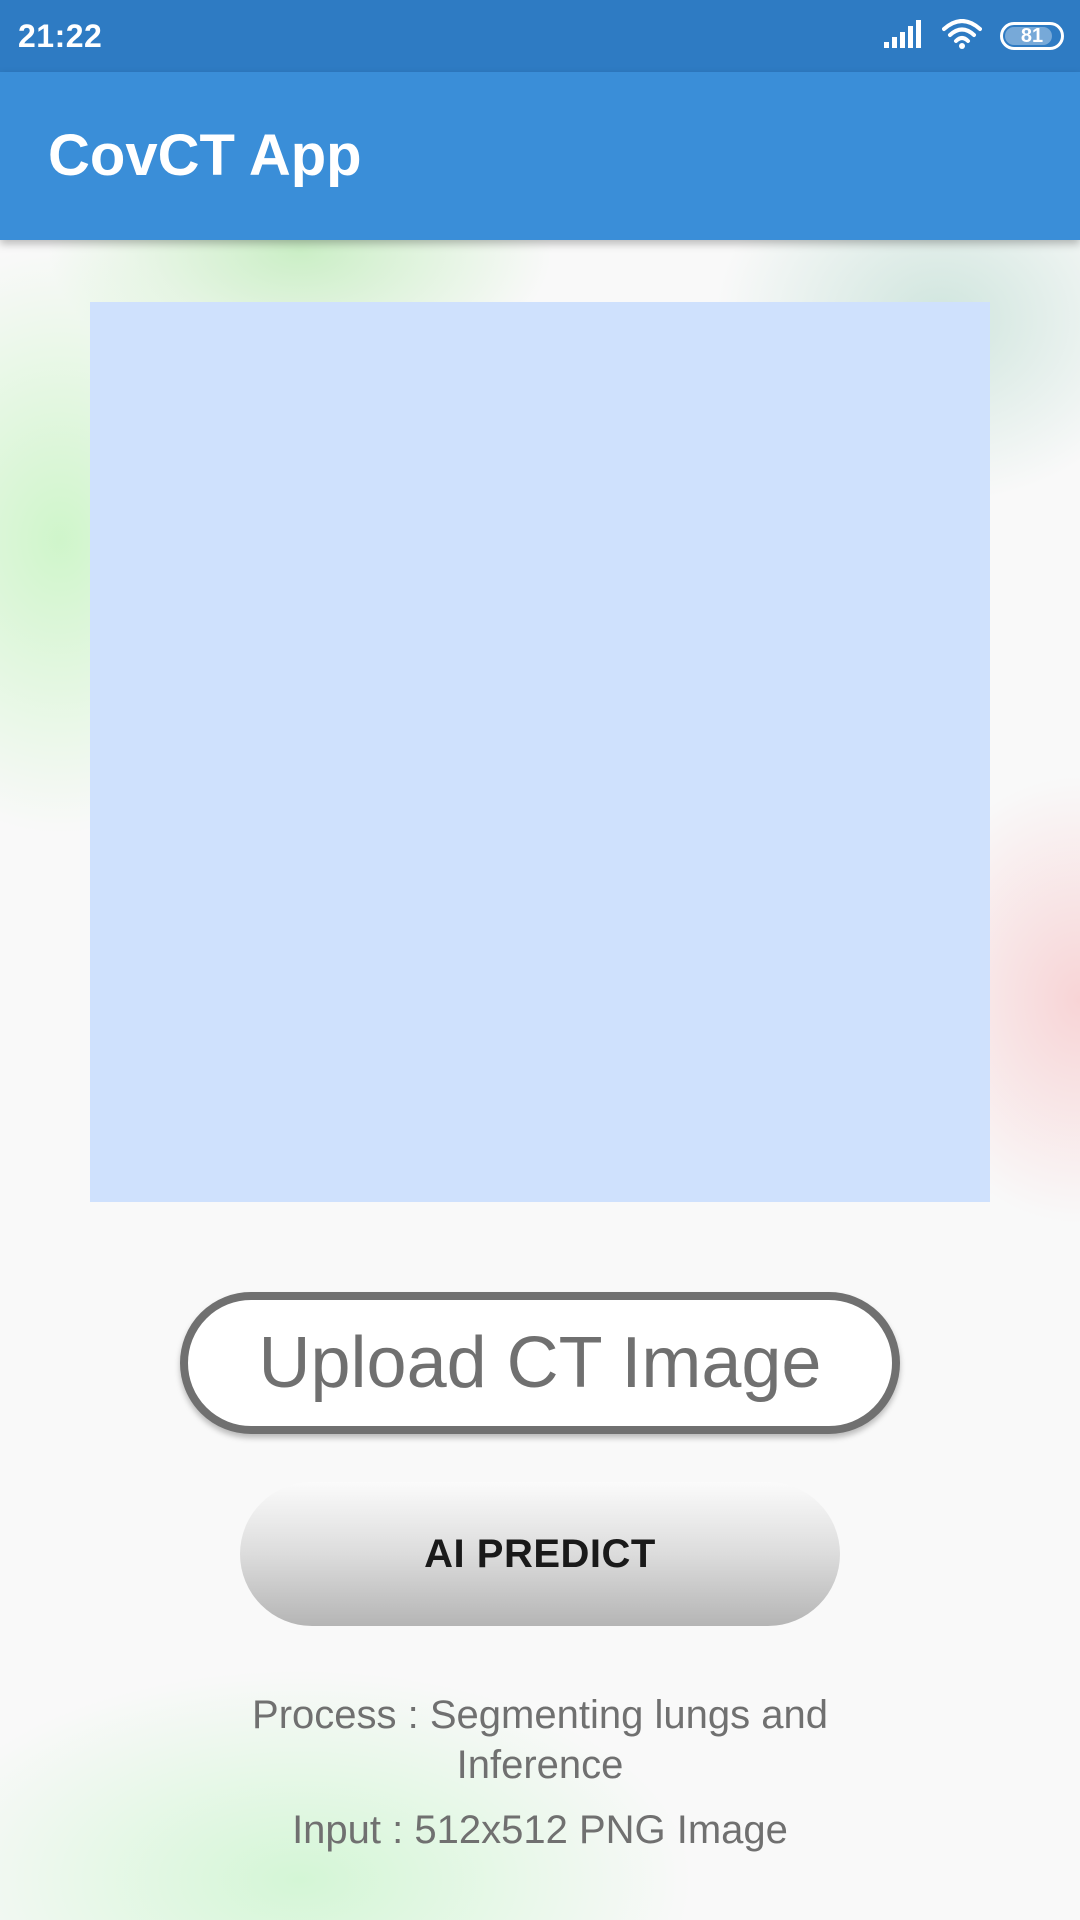 This screenshot has width=1080, height=1920. Describe the element at coordinates (540, 36) in the screenshot. I see `status-bar: 21:22 81` at that location.